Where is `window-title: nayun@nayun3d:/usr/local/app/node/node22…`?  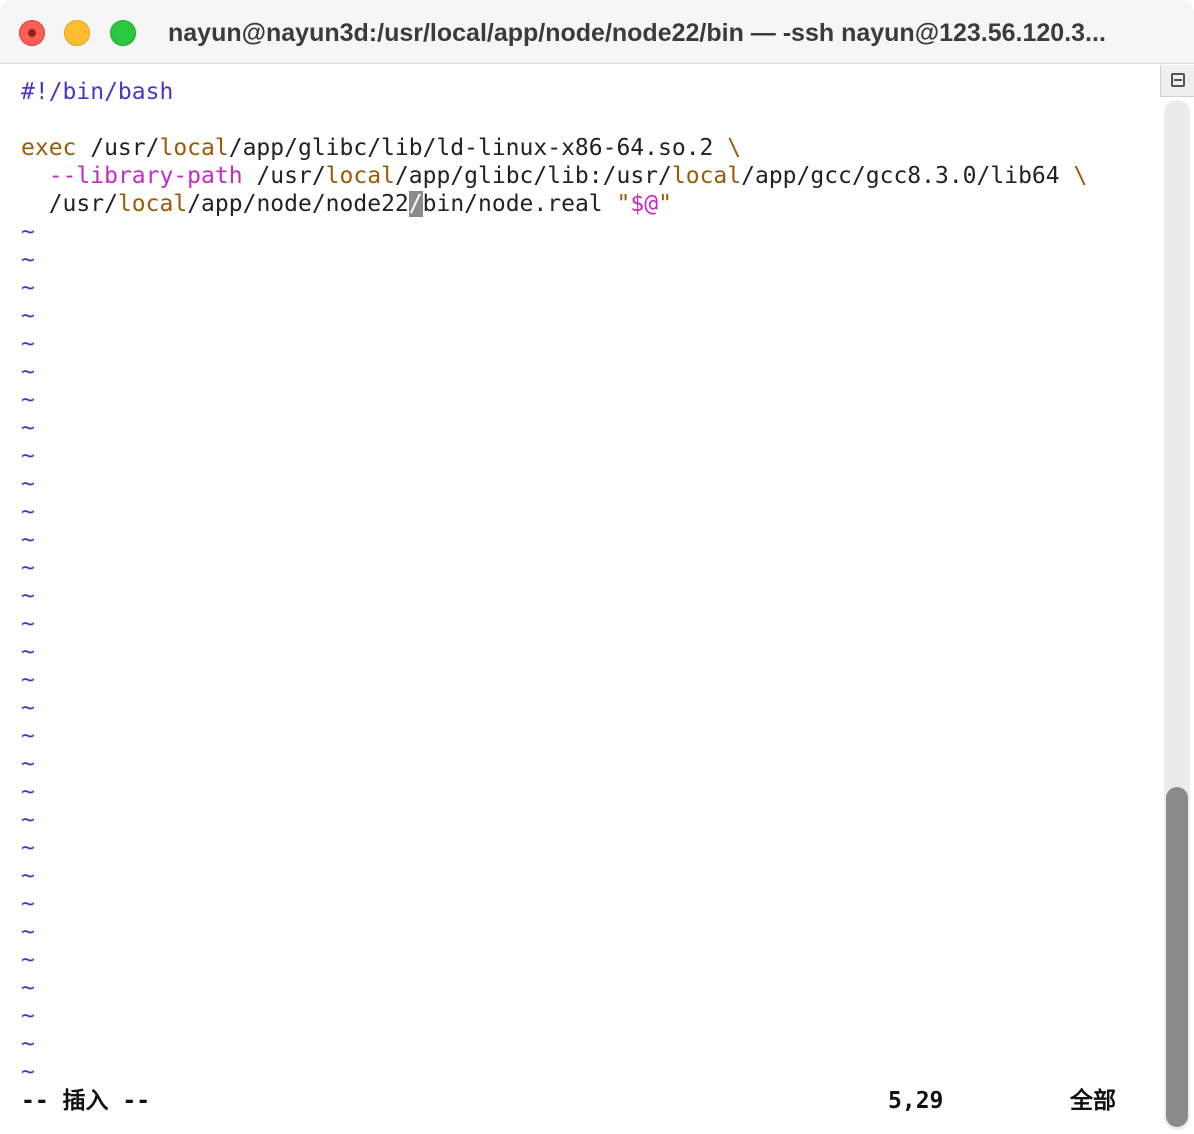 window-title: nayun@nayun3d:/usr/local/app/node/node22… is located at coordinates (637, 33).